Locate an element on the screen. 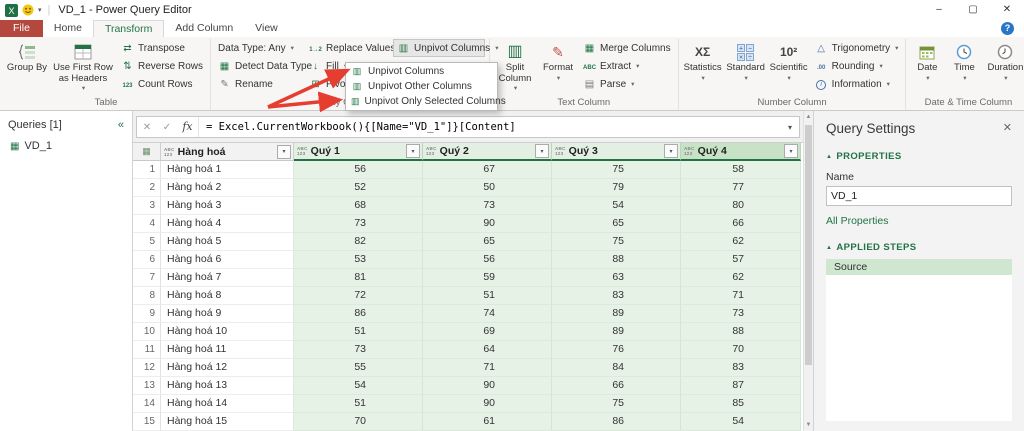 The height and width of the screenshot is (431, 1024). standard-button: + − × ÷ Standard ▾ is located at coordinates (746, 67).